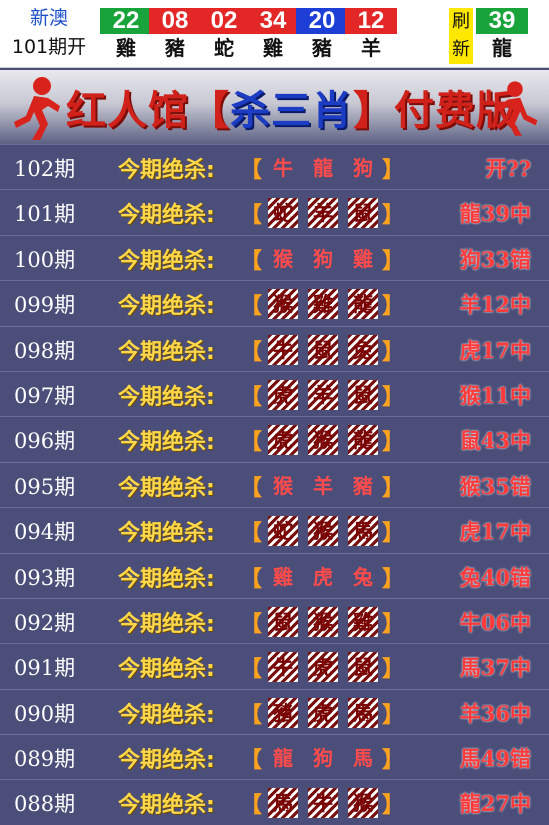 Image resolution: width=549 pixels, height=825 pixels. What do you see at coordinates (291, 110) in the screenshot?
I see `banner-title-mid: 杀三肖` at bounding box center [291, 110].